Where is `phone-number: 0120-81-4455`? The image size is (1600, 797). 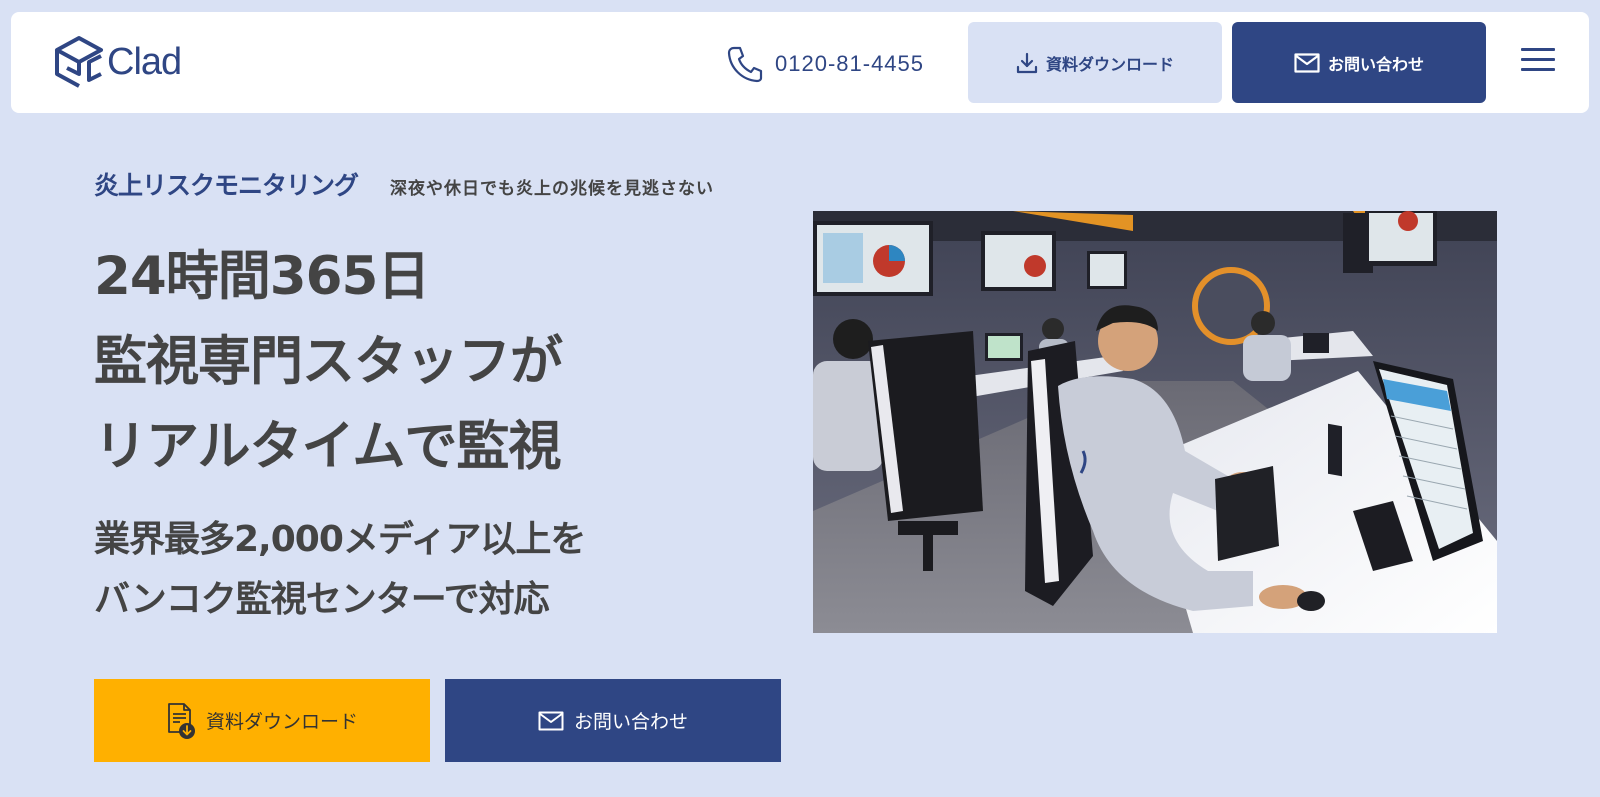 phone-number: 0120-81-4455 is located at coordinates (850, 63).